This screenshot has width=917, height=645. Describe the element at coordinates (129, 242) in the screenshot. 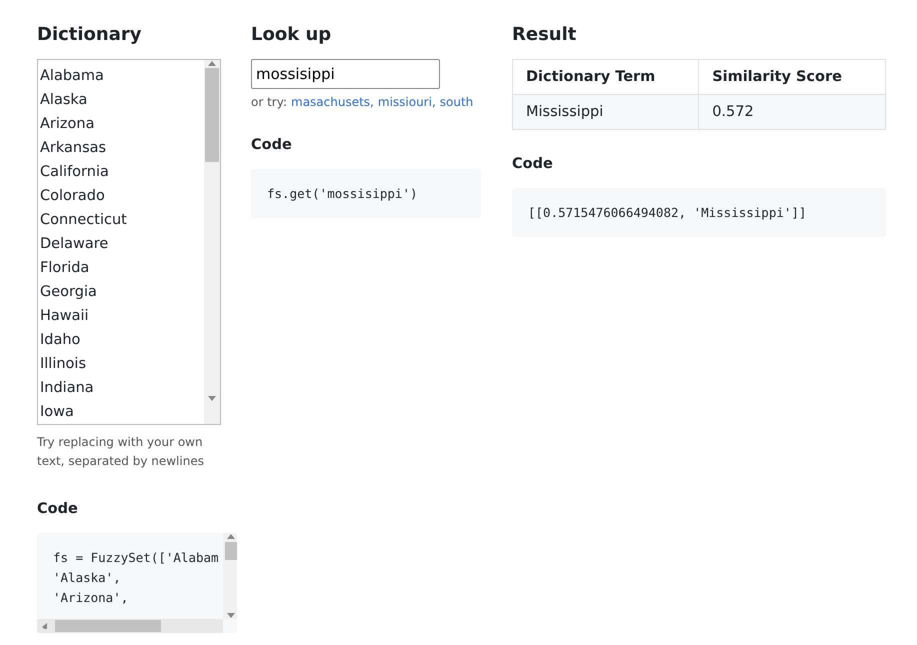

I see `dictionary-textarea: Alabama Alaska Arizona Arkansas California Colorado Connecticut Delaware Florida Georgia Hawaii Idaho Illinois Indiana Iowa` at that location.